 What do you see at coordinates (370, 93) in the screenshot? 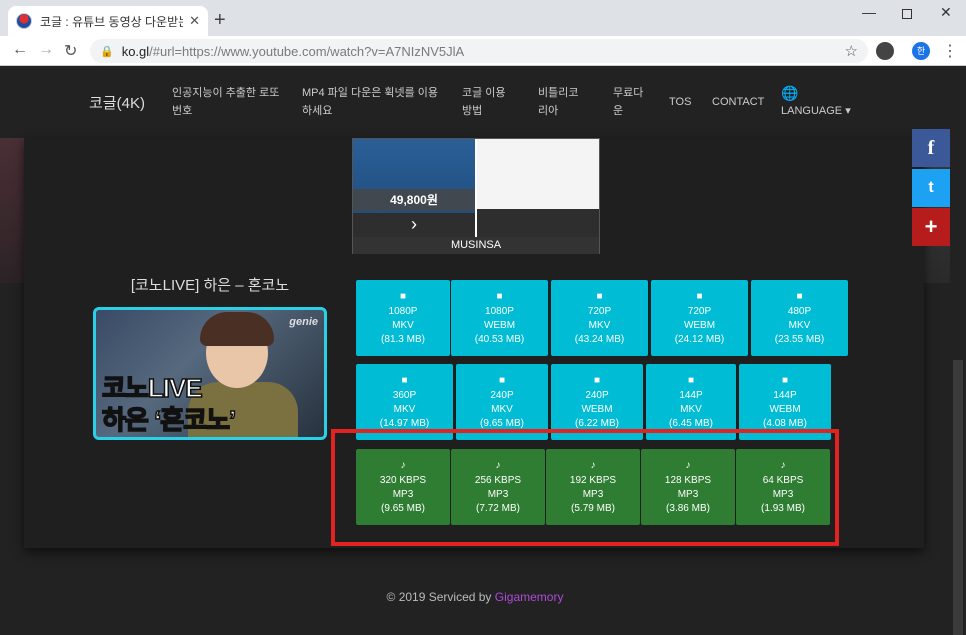
I see `nav-item-label: MP4 파일 다운은 휙넷를 이용` at bounding box center [370, 93].